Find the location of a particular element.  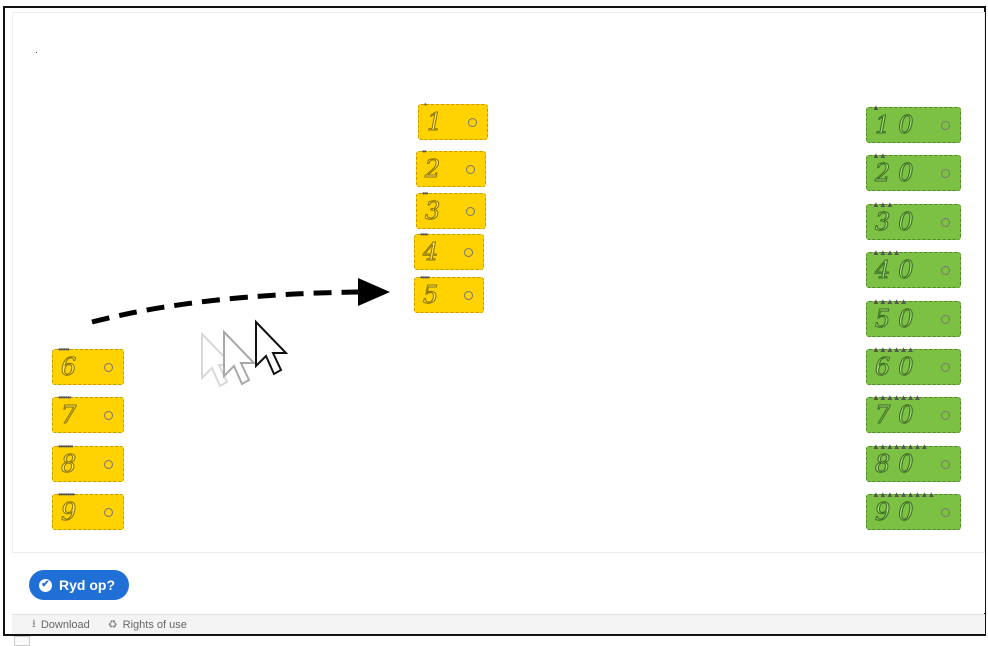

number-card-7: ••••••• 7 is located at coordinates (88, 413).